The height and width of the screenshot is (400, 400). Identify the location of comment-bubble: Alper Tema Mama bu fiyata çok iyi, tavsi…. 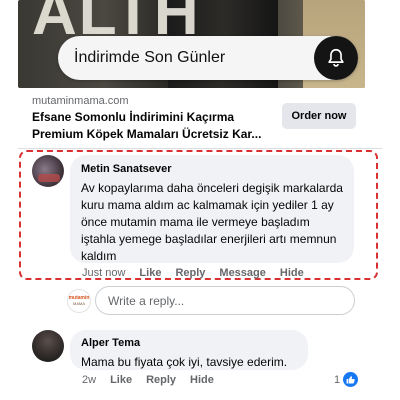
(189, 350).